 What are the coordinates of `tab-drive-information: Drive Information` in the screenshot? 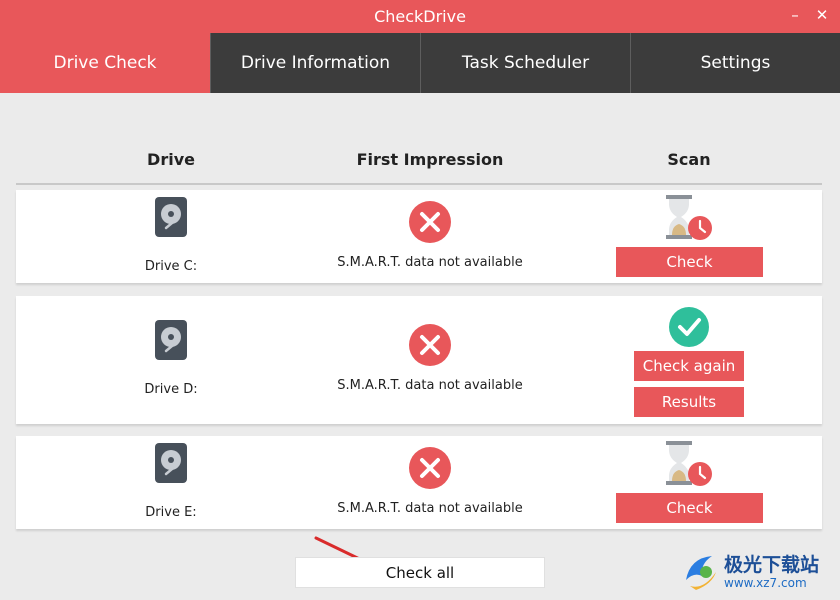 It's located at (315, 63).